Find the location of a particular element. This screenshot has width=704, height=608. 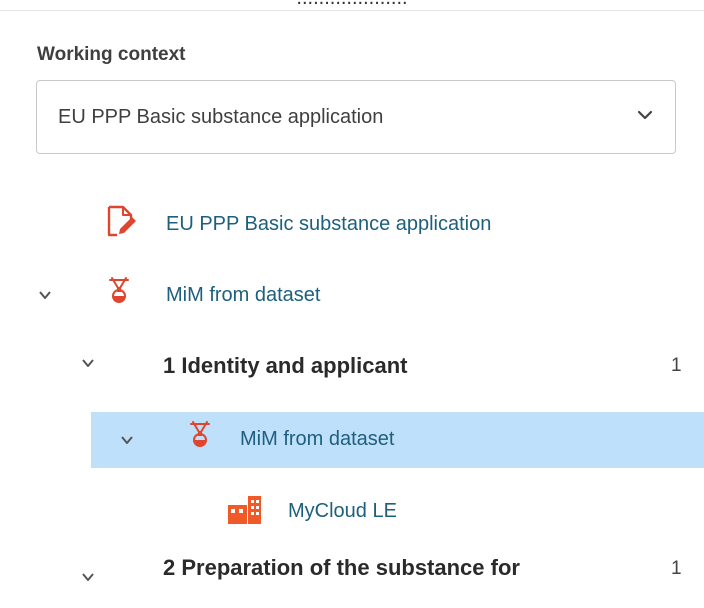

working-context-value: EU PPP Basic substance application is located at coordinates (221, 117).